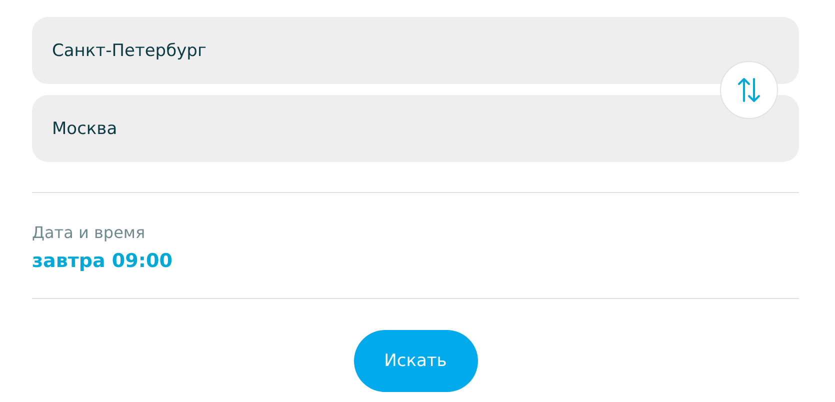 The width and height of the screenshot is (835, 402). Describe the element at coordinates (89, 232) in the screenshot. I see `datetime-label: Дата и время` at that location.